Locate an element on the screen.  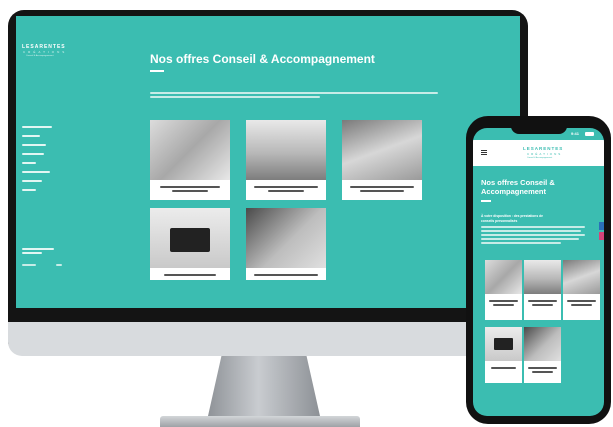
status-bar is located at coordinates (488, 133).